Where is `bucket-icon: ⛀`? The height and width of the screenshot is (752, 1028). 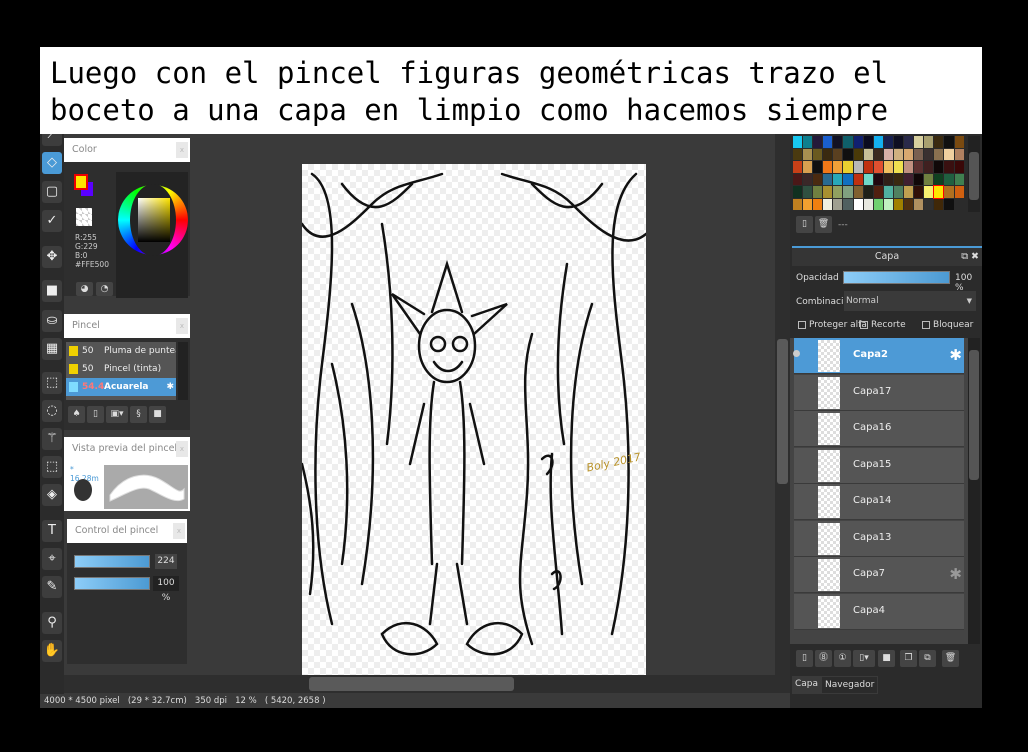 bucket-icon: ⛀ is located at coordinates (52, 321).